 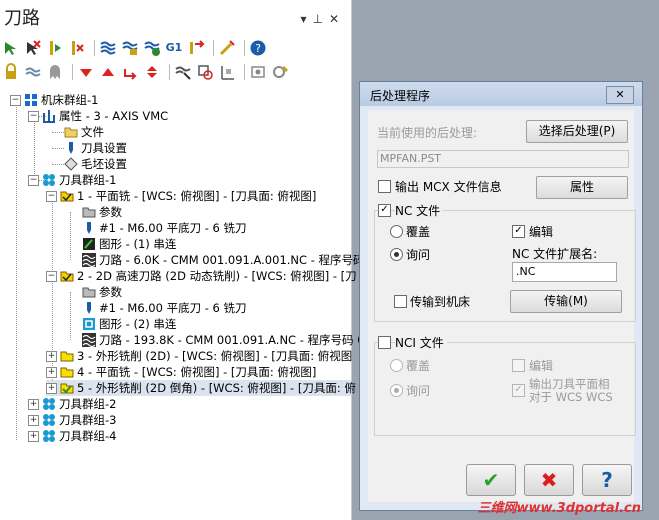 I want to click on cancel-button: ✖, so click(x=549, y=480).